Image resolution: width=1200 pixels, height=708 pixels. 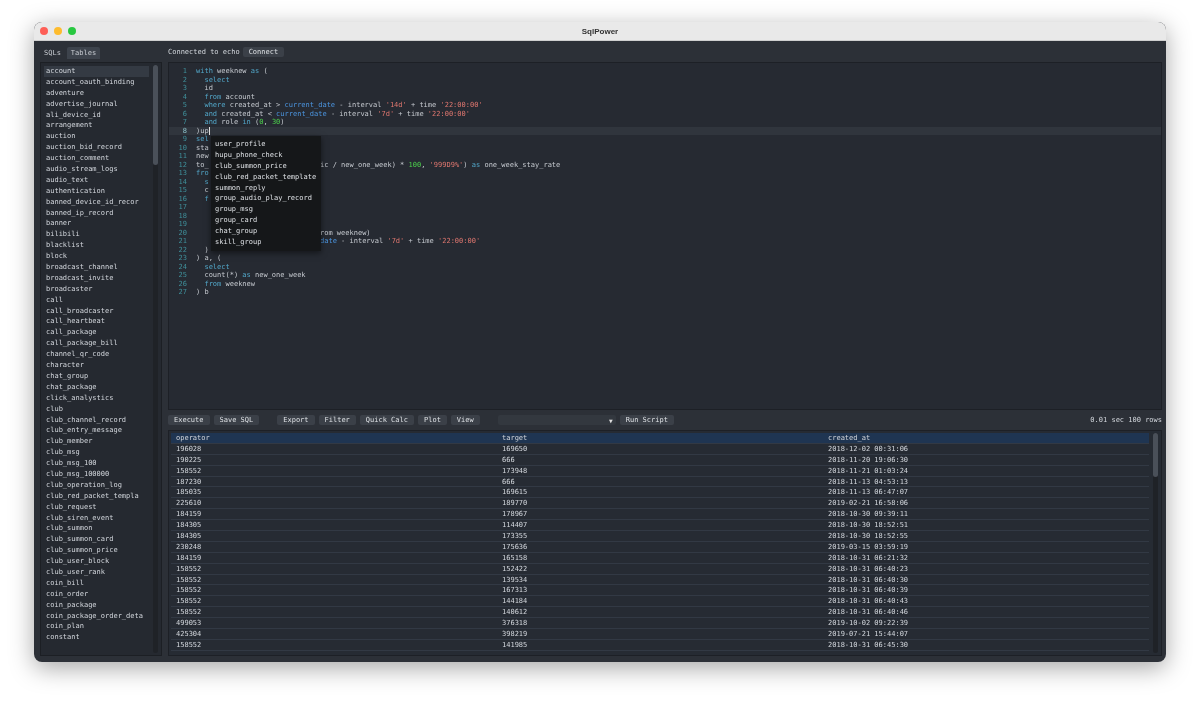 I want to click on close-button, so click(x=44, y=31).